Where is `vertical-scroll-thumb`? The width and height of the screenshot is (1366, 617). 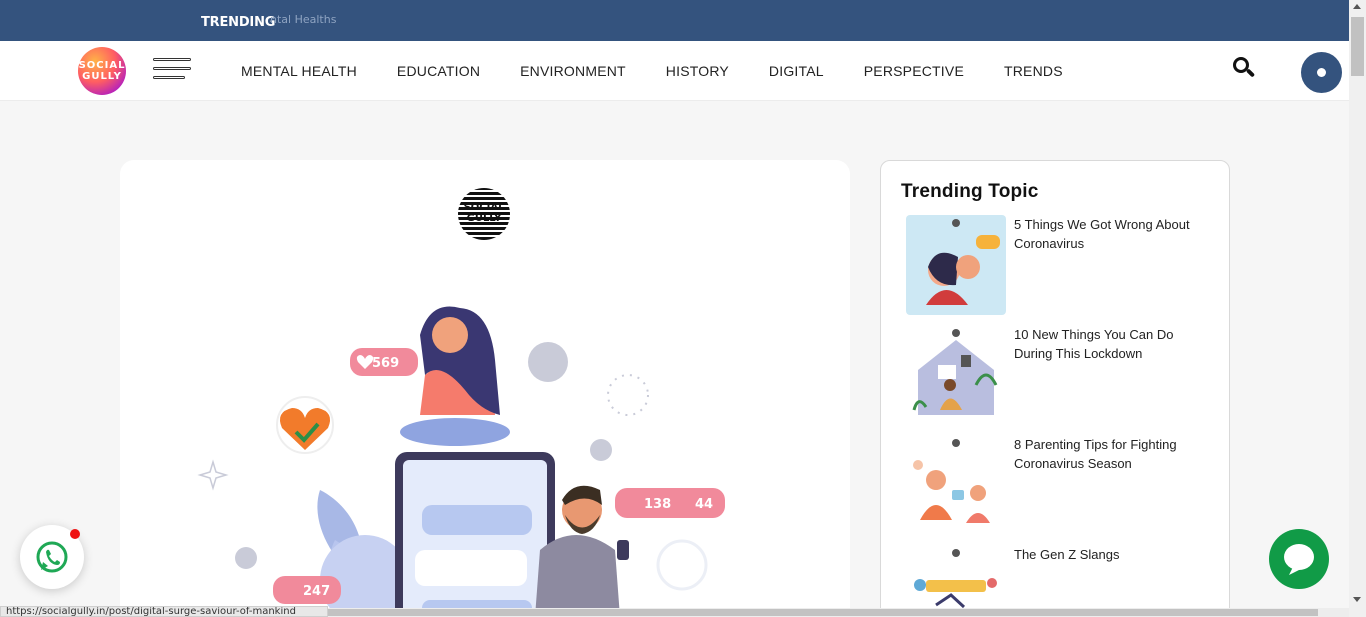
vertical-scroll-thumb is located at coordinates (1357, 46).